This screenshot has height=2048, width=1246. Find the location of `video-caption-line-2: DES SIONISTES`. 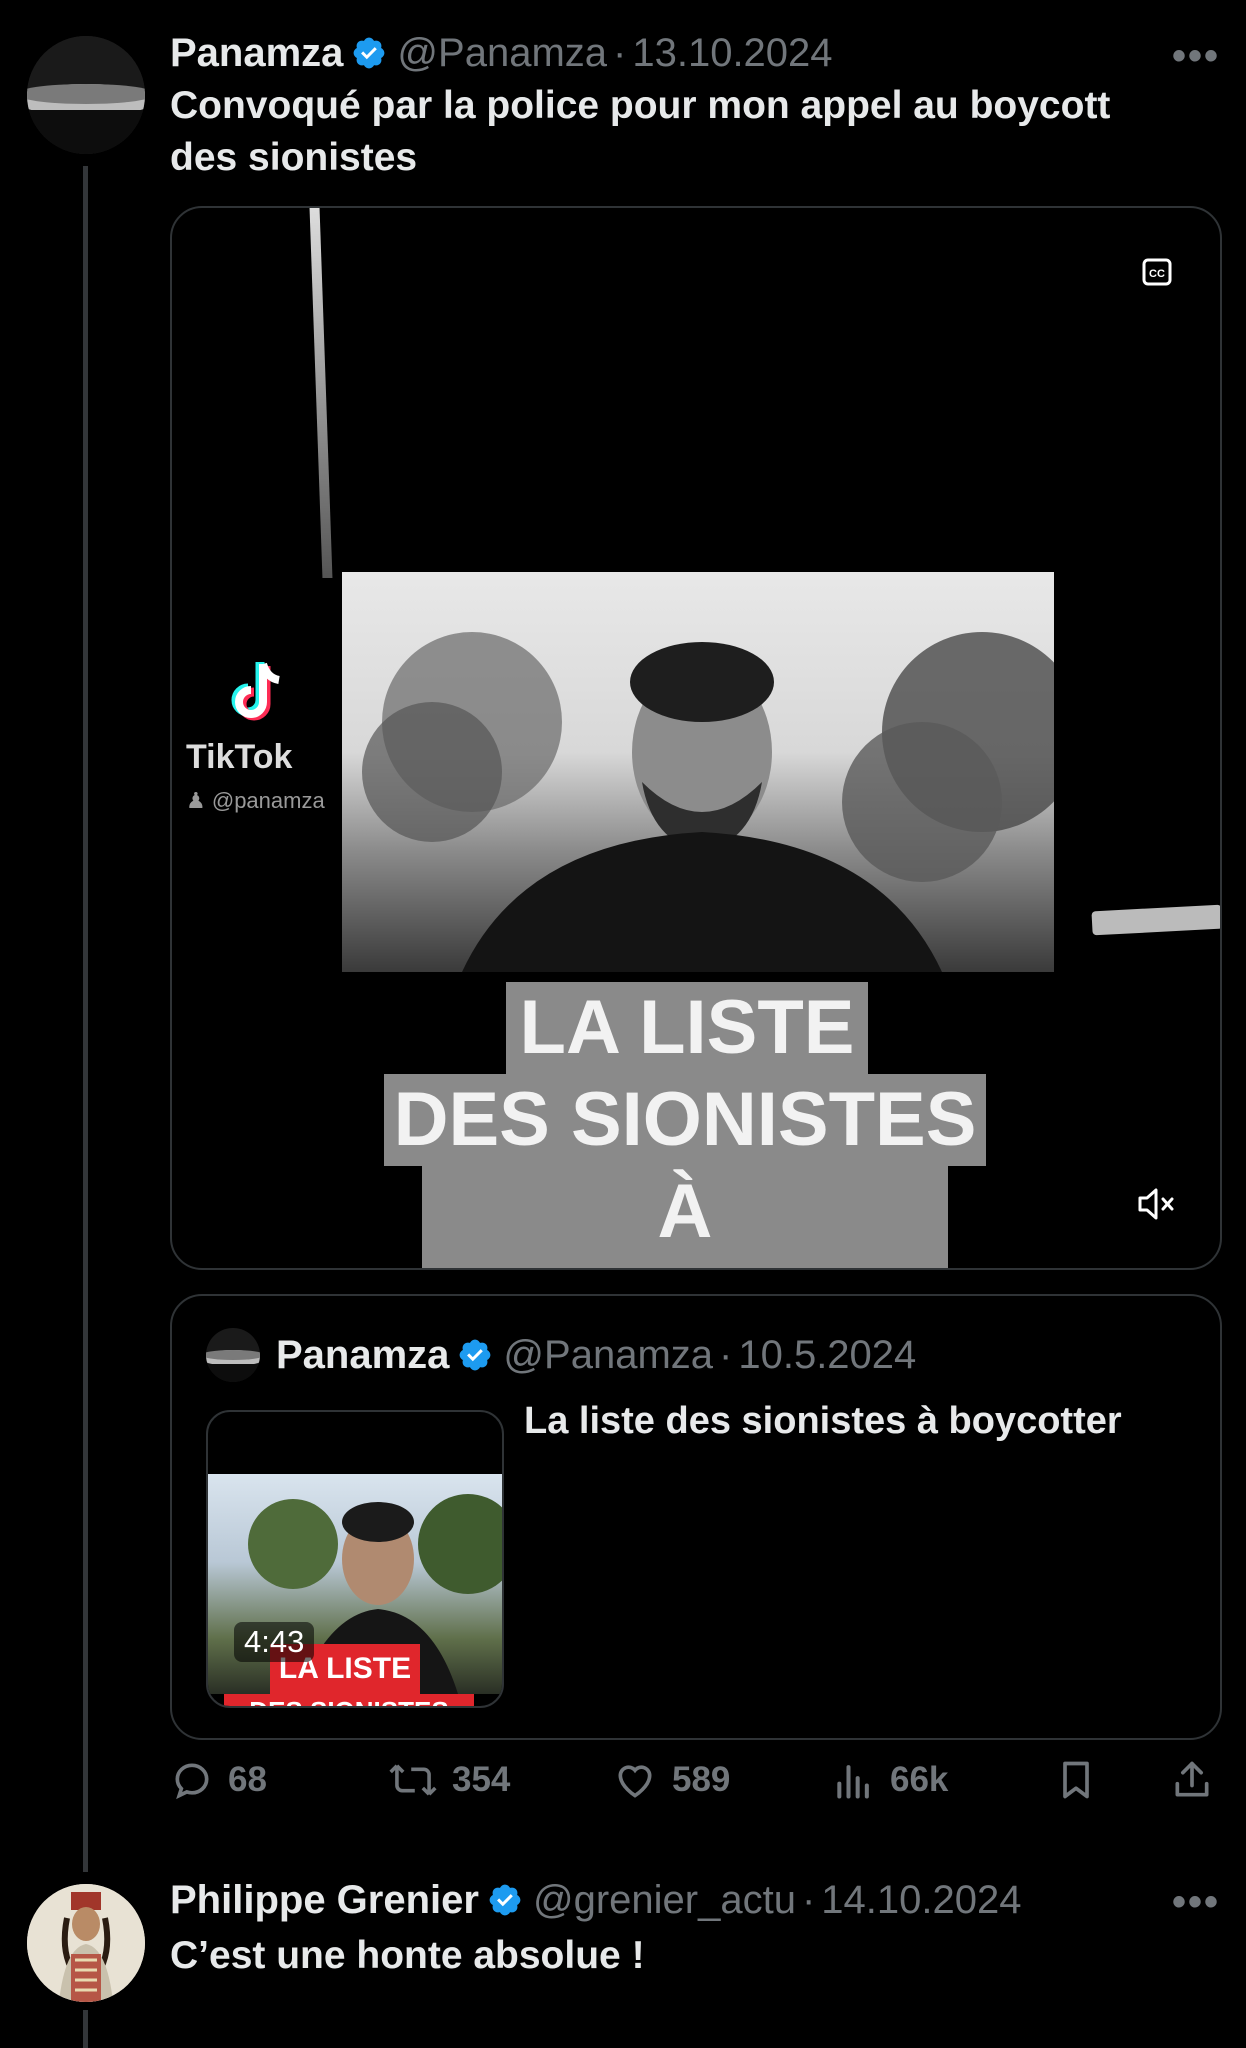

video-caption-line-2: DES SIONISTES is located at coordinates (685, 1120).